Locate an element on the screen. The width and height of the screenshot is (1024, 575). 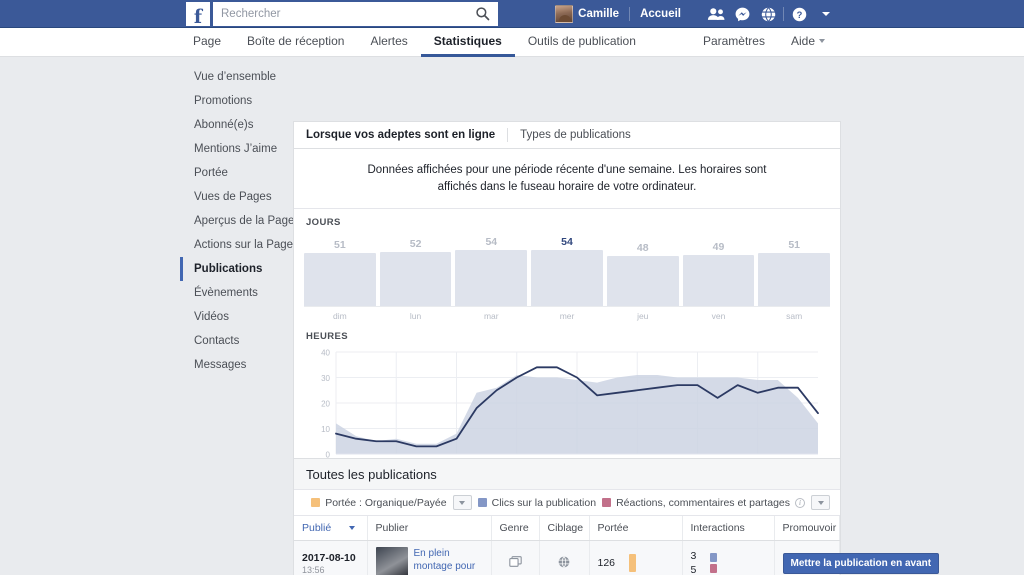
post-date: 2017-08-10 is located at coordinates (329, 557).